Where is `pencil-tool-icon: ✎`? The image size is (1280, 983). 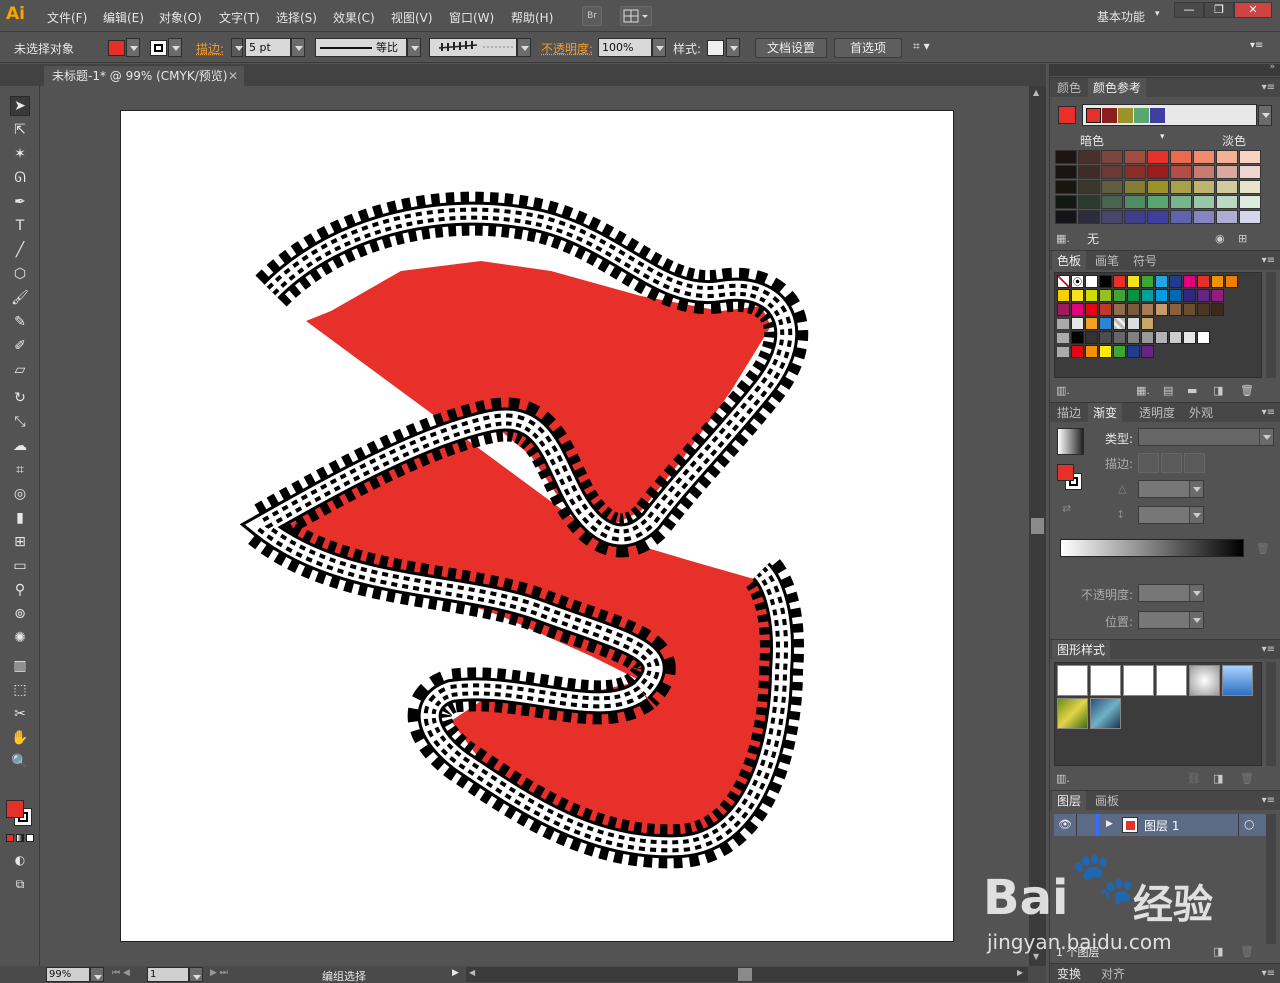 pencil-tool-icon: ✎ is located at coordinates (20, 322).